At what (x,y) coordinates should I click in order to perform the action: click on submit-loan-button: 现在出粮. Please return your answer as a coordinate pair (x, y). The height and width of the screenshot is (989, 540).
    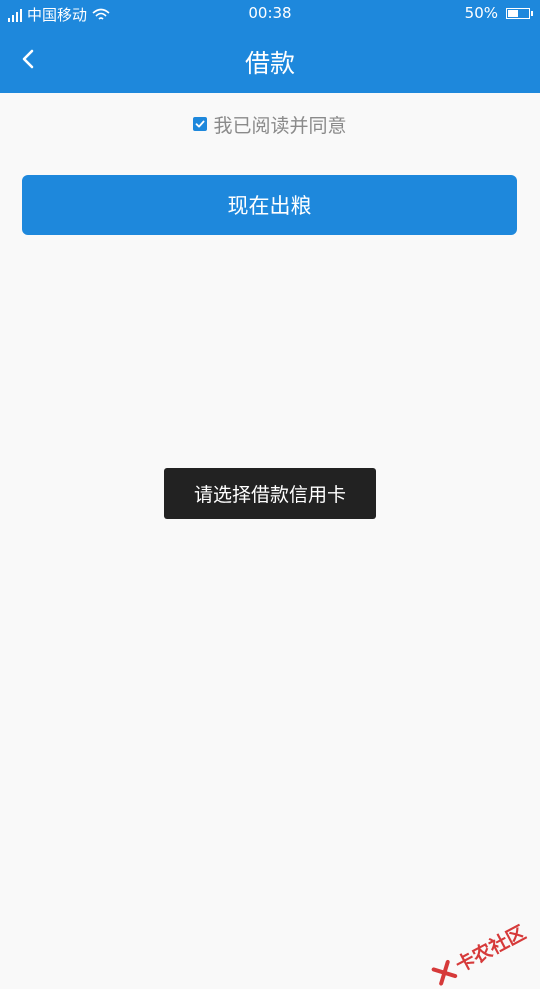
    Looking at the image, I should click on (269, 205).